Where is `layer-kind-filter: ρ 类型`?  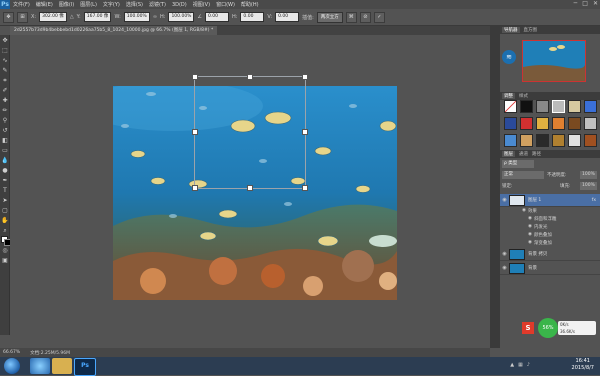 layer-kind-filter: ρ 类型 is located at coordinates (518, 164).